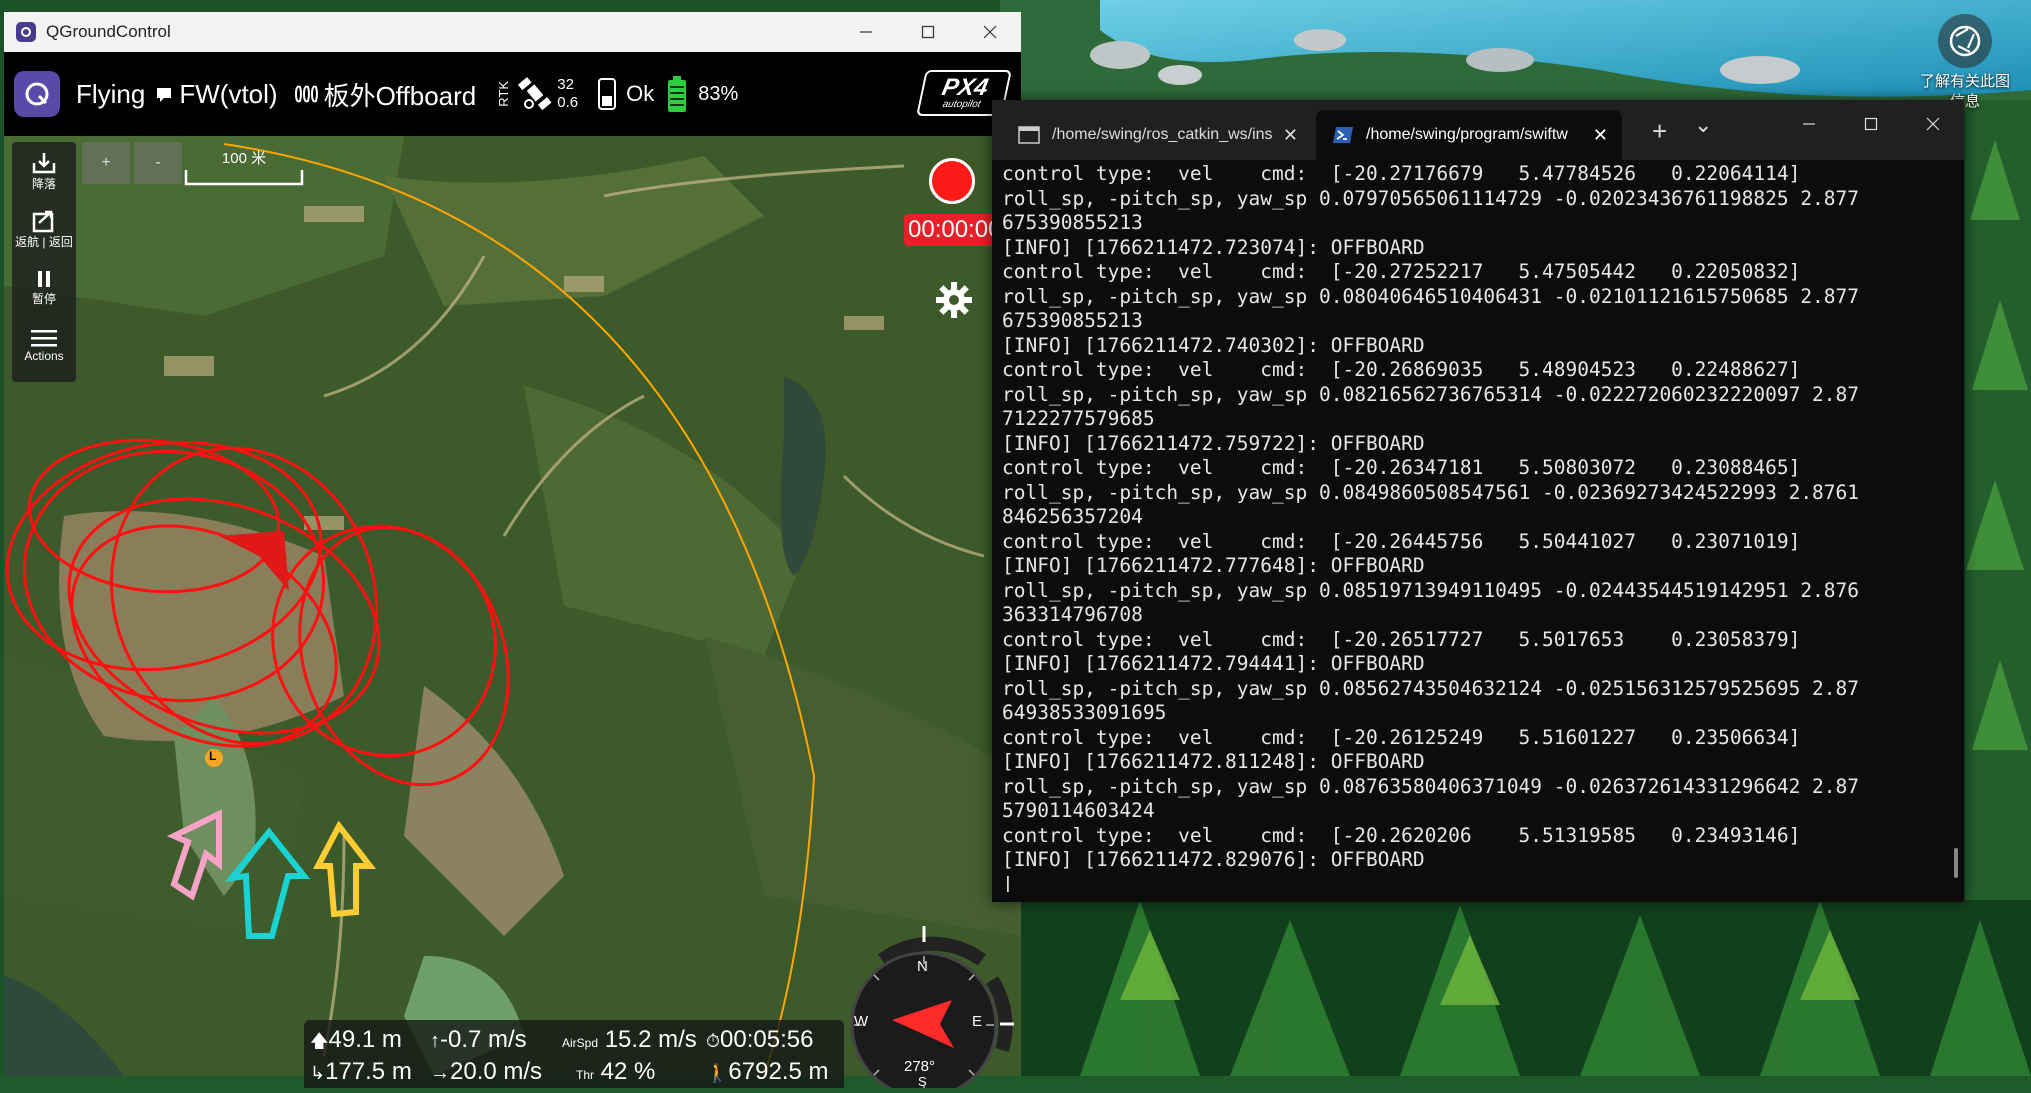 The height and width of the screenshot is (1093, 2031). What do you see at coordinates (400, 94) in the screenshot?
I see `flight-mode: 板外Offboard` at bounding box center [400, 94].